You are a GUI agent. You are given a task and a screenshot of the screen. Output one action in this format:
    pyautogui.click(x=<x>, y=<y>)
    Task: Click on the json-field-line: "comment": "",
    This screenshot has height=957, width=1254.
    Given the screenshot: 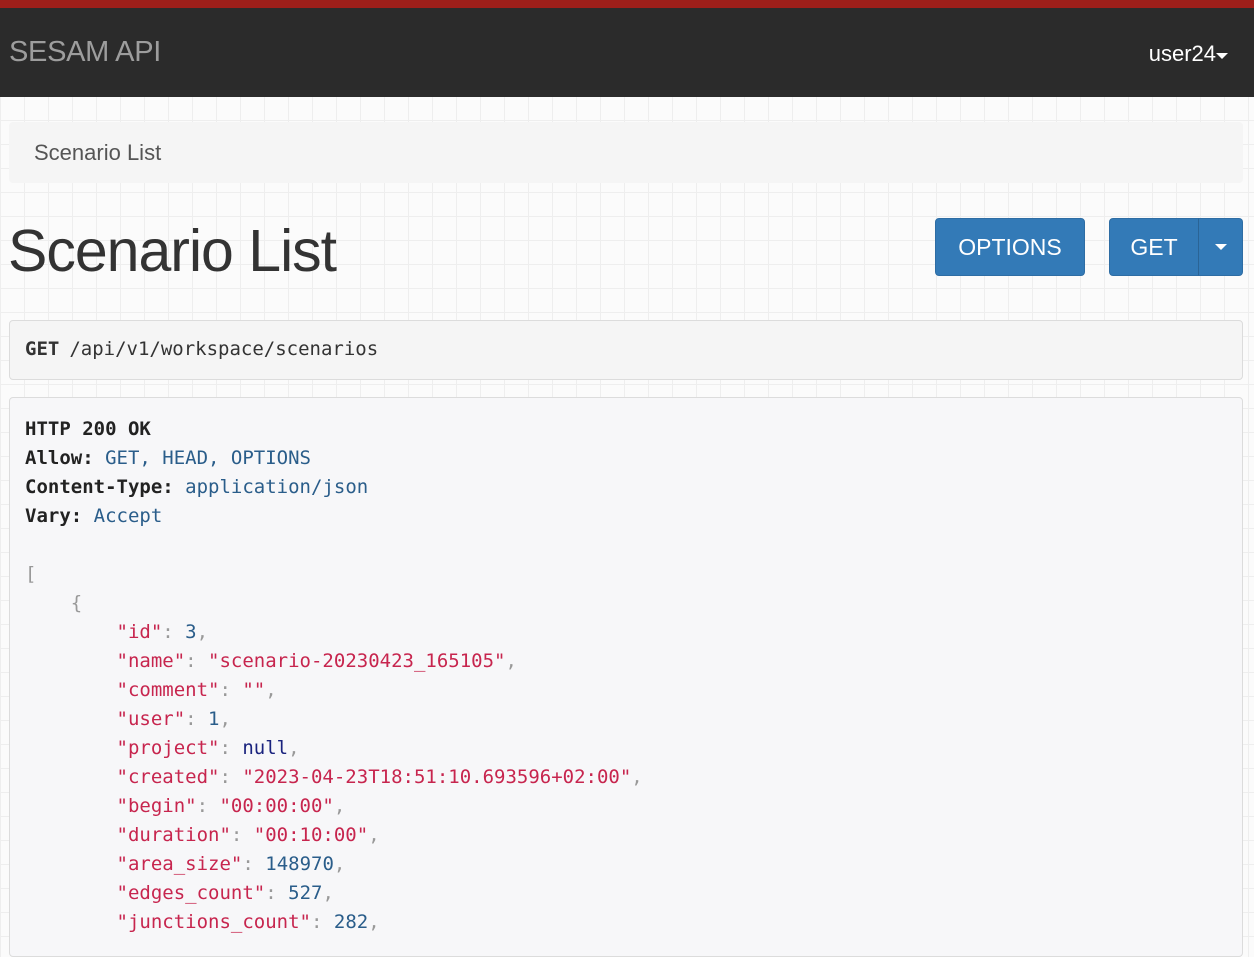 What is the action you would take?
    pyautogui.click(x=196, y=690)
    